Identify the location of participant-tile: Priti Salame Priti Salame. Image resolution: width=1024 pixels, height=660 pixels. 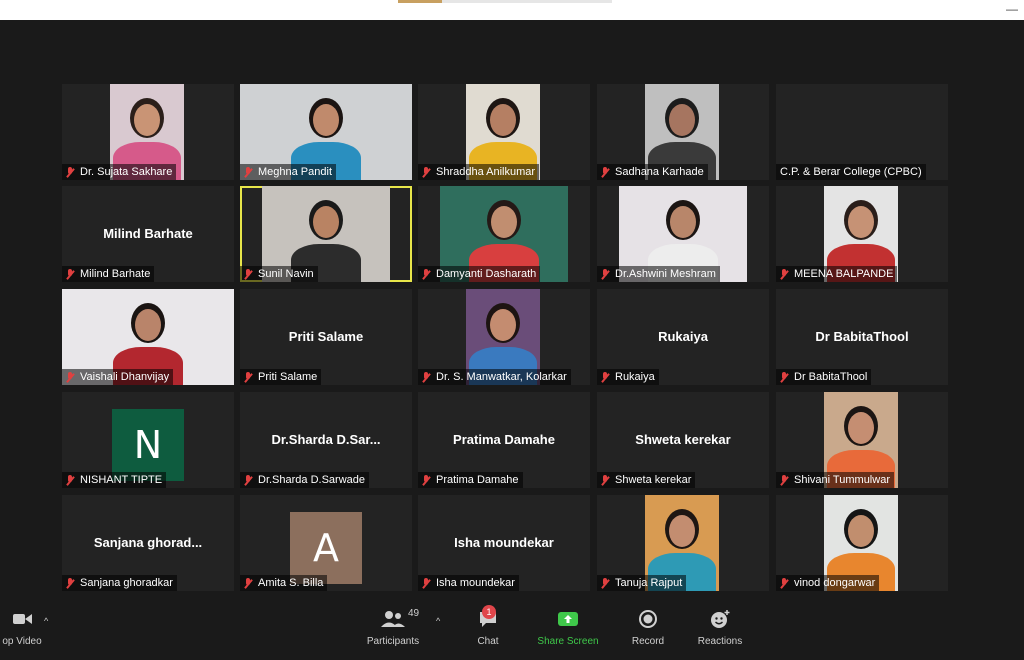
(326, 337).